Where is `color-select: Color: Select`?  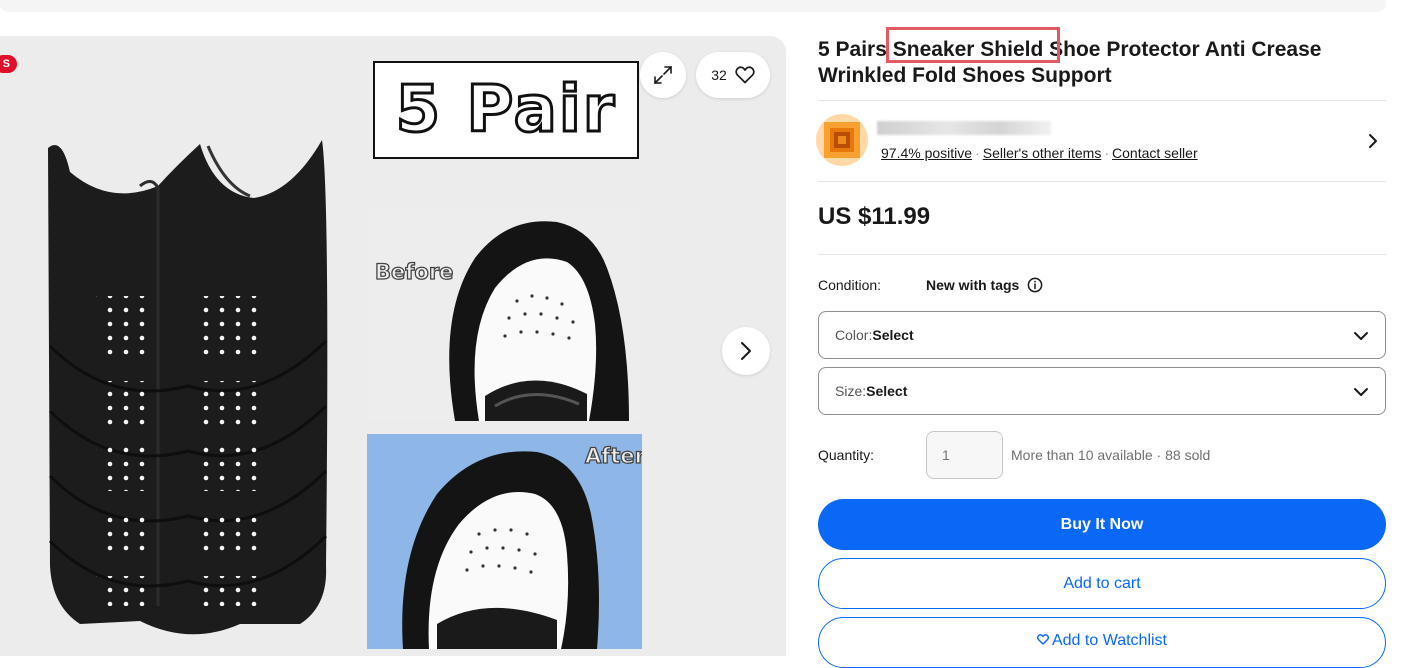
color-select: Color: Select is located at coordinates (1102, 335).